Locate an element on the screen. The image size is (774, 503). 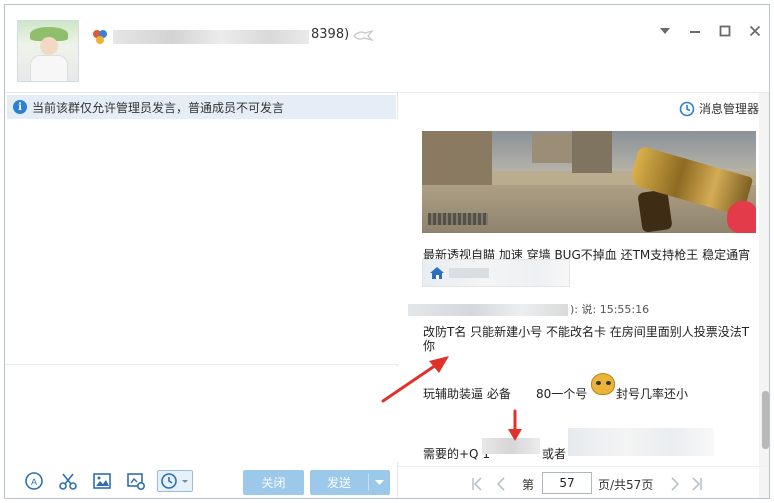
page-total: 页/共57页 is located at coordinates (626, 485).